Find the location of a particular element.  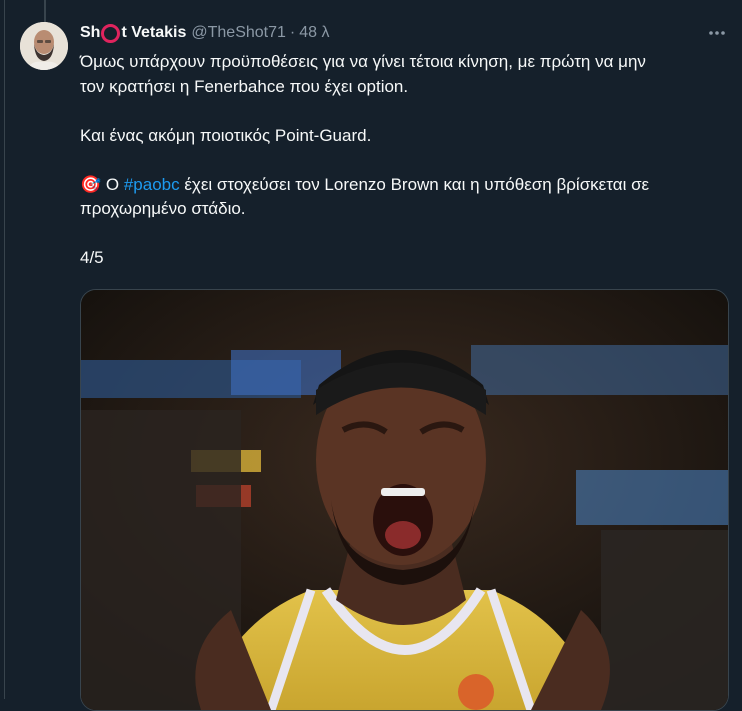

avatar is located at coordinates (44, 46).